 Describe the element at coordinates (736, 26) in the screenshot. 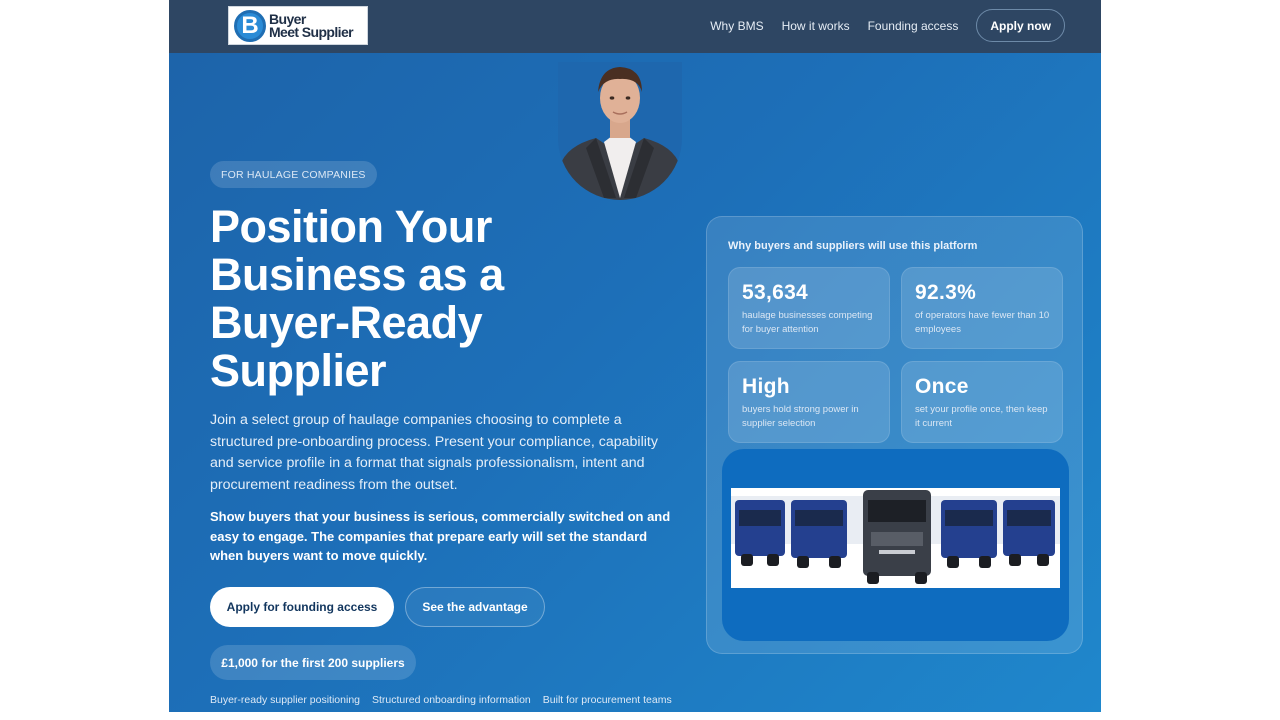

I see `nav-link-why-bms: Why BMS` at that location.